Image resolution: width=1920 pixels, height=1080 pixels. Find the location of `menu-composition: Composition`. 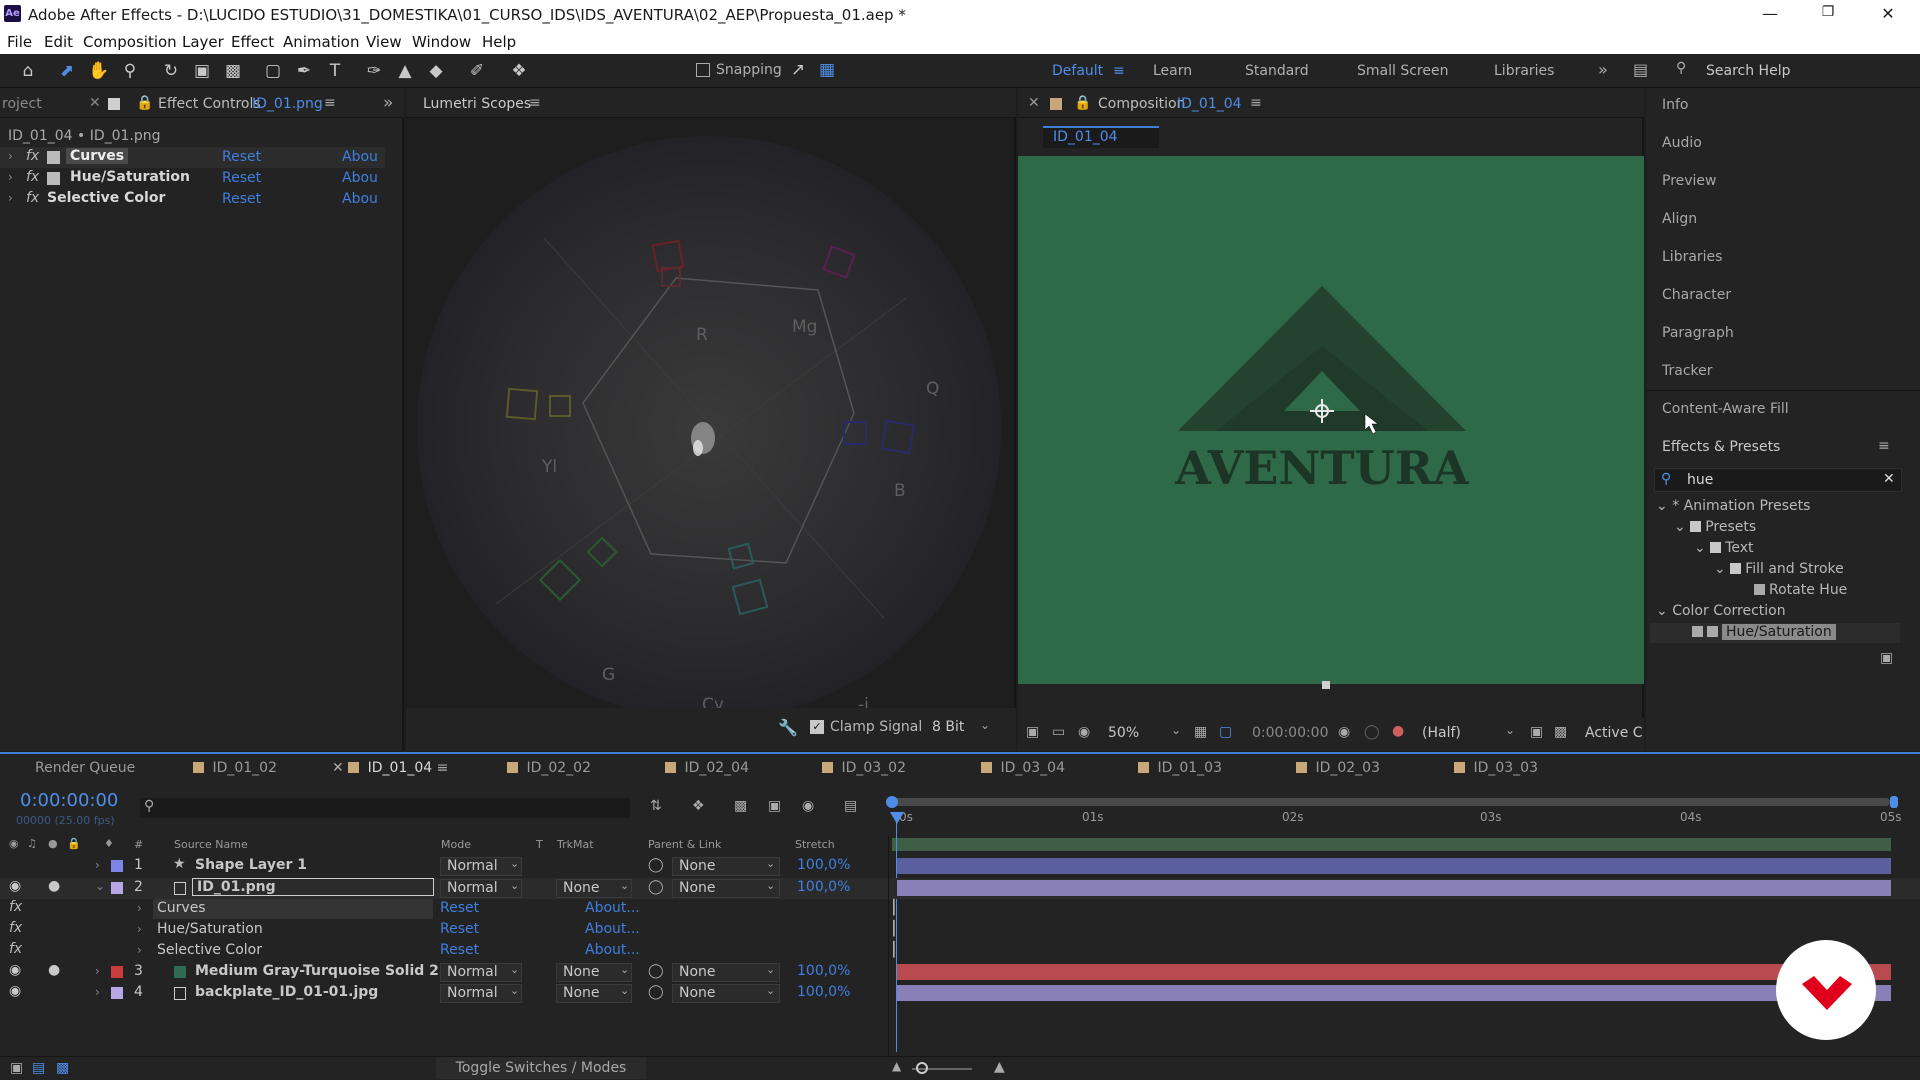

menu-composition: Composition is located at coordinates (130, 42).